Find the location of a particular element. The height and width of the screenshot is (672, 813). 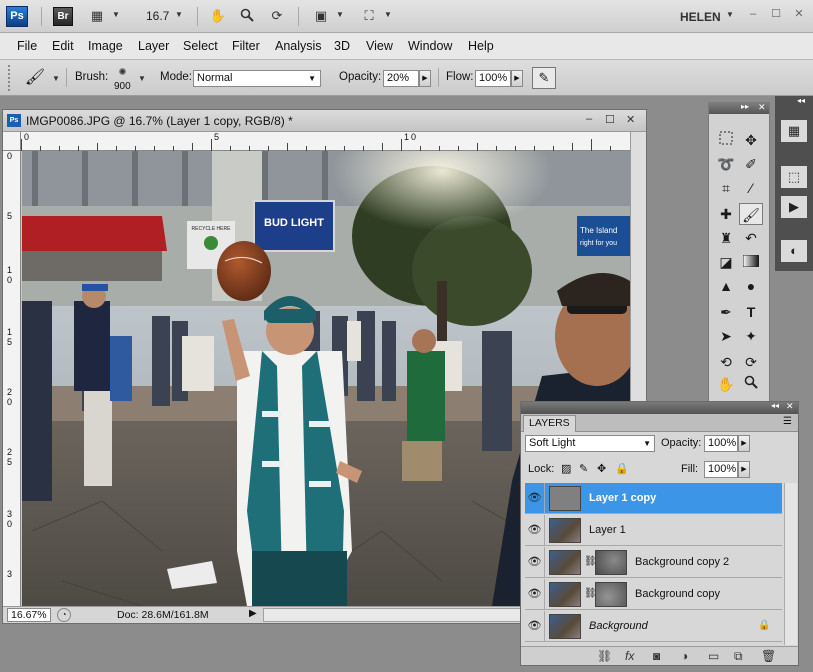

dodge-tool-icon: ● is located at coordinates (751, 286).